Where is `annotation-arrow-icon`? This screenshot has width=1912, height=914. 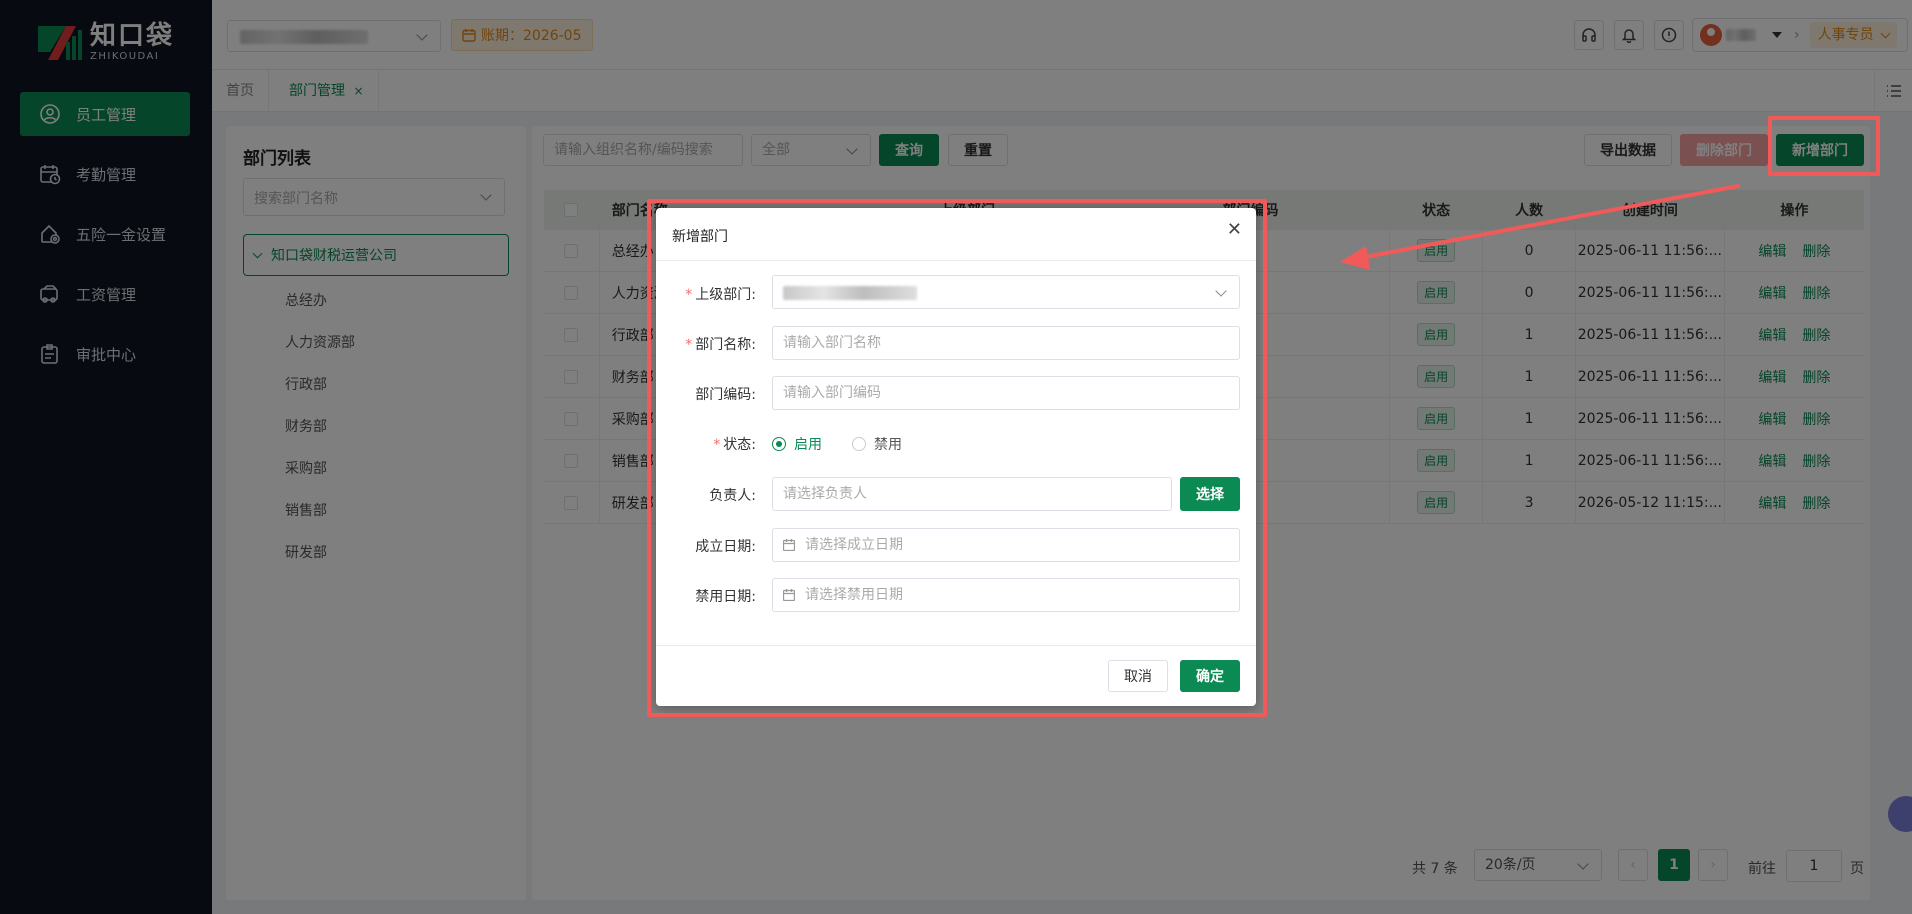
annotation-arrow-icon is located at coordinates (1540, 227).